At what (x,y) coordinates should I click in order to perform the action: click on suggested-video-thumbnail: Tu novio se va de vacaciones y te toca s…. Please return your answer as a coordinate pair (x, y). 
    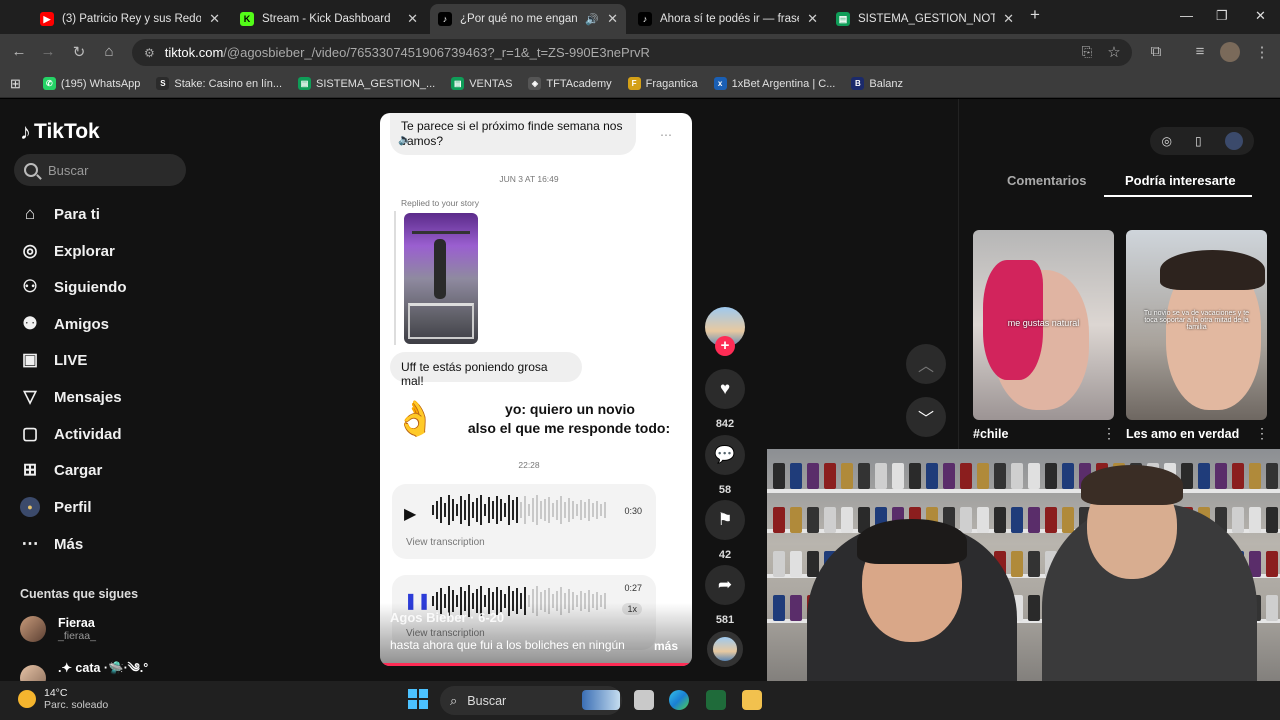
    Looking at the image, I should click on (1196, 325).